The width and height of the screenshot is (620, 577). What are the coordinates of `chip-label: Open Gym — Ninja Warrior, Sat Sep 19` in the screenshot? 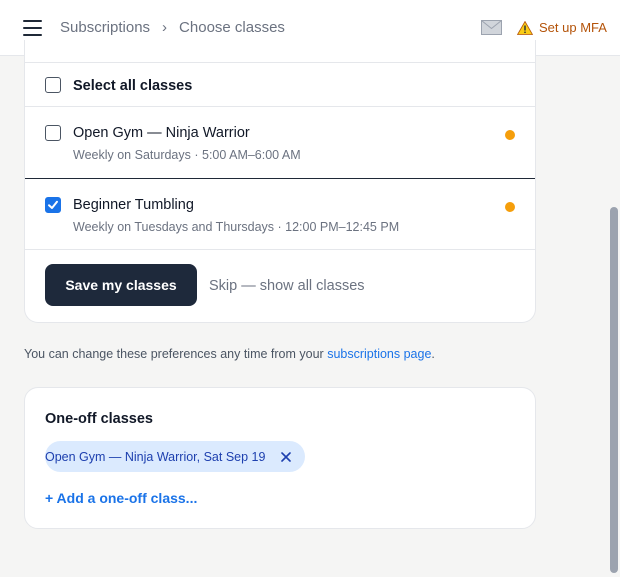 It's located at (155, 456).